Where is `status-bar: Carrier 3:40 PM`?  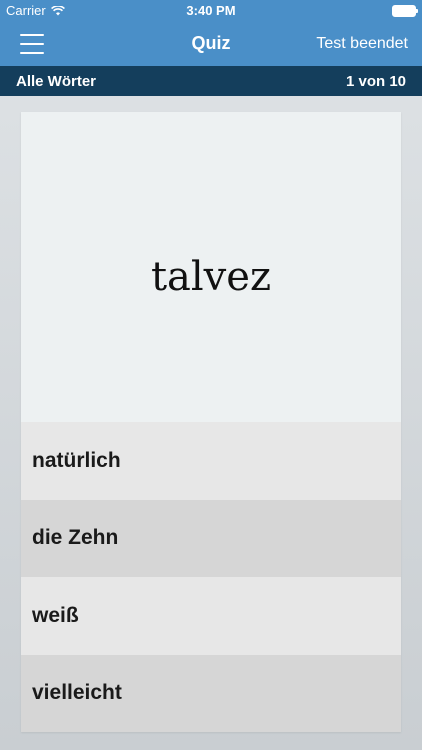
status-bar: Carrier 3:40 PM is located at coordinates (211, 11).